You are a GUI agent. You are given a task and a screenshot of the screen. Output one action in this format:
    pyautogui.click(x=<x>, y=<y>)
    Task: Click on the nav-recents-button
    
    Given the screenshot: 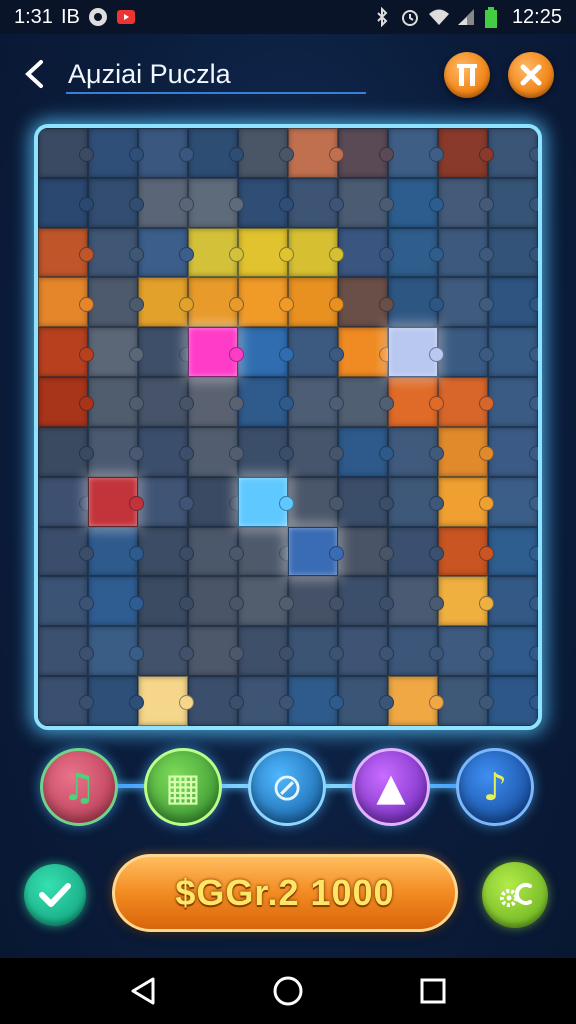 What is the action you would take?
    pyautogui.click(x=433, y=991)
    